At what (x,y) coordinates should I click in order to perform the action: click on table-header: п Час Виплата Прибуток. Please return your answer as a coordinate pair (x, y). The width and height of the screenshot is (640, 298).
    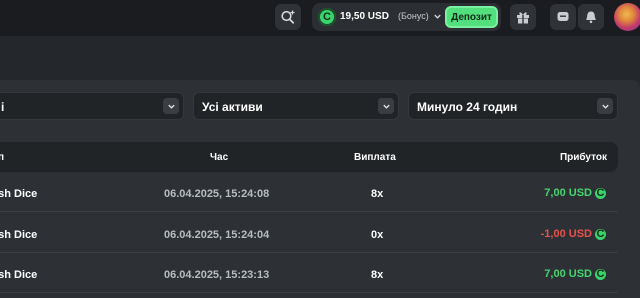
    Looking at the image, I should click on (309, 157).